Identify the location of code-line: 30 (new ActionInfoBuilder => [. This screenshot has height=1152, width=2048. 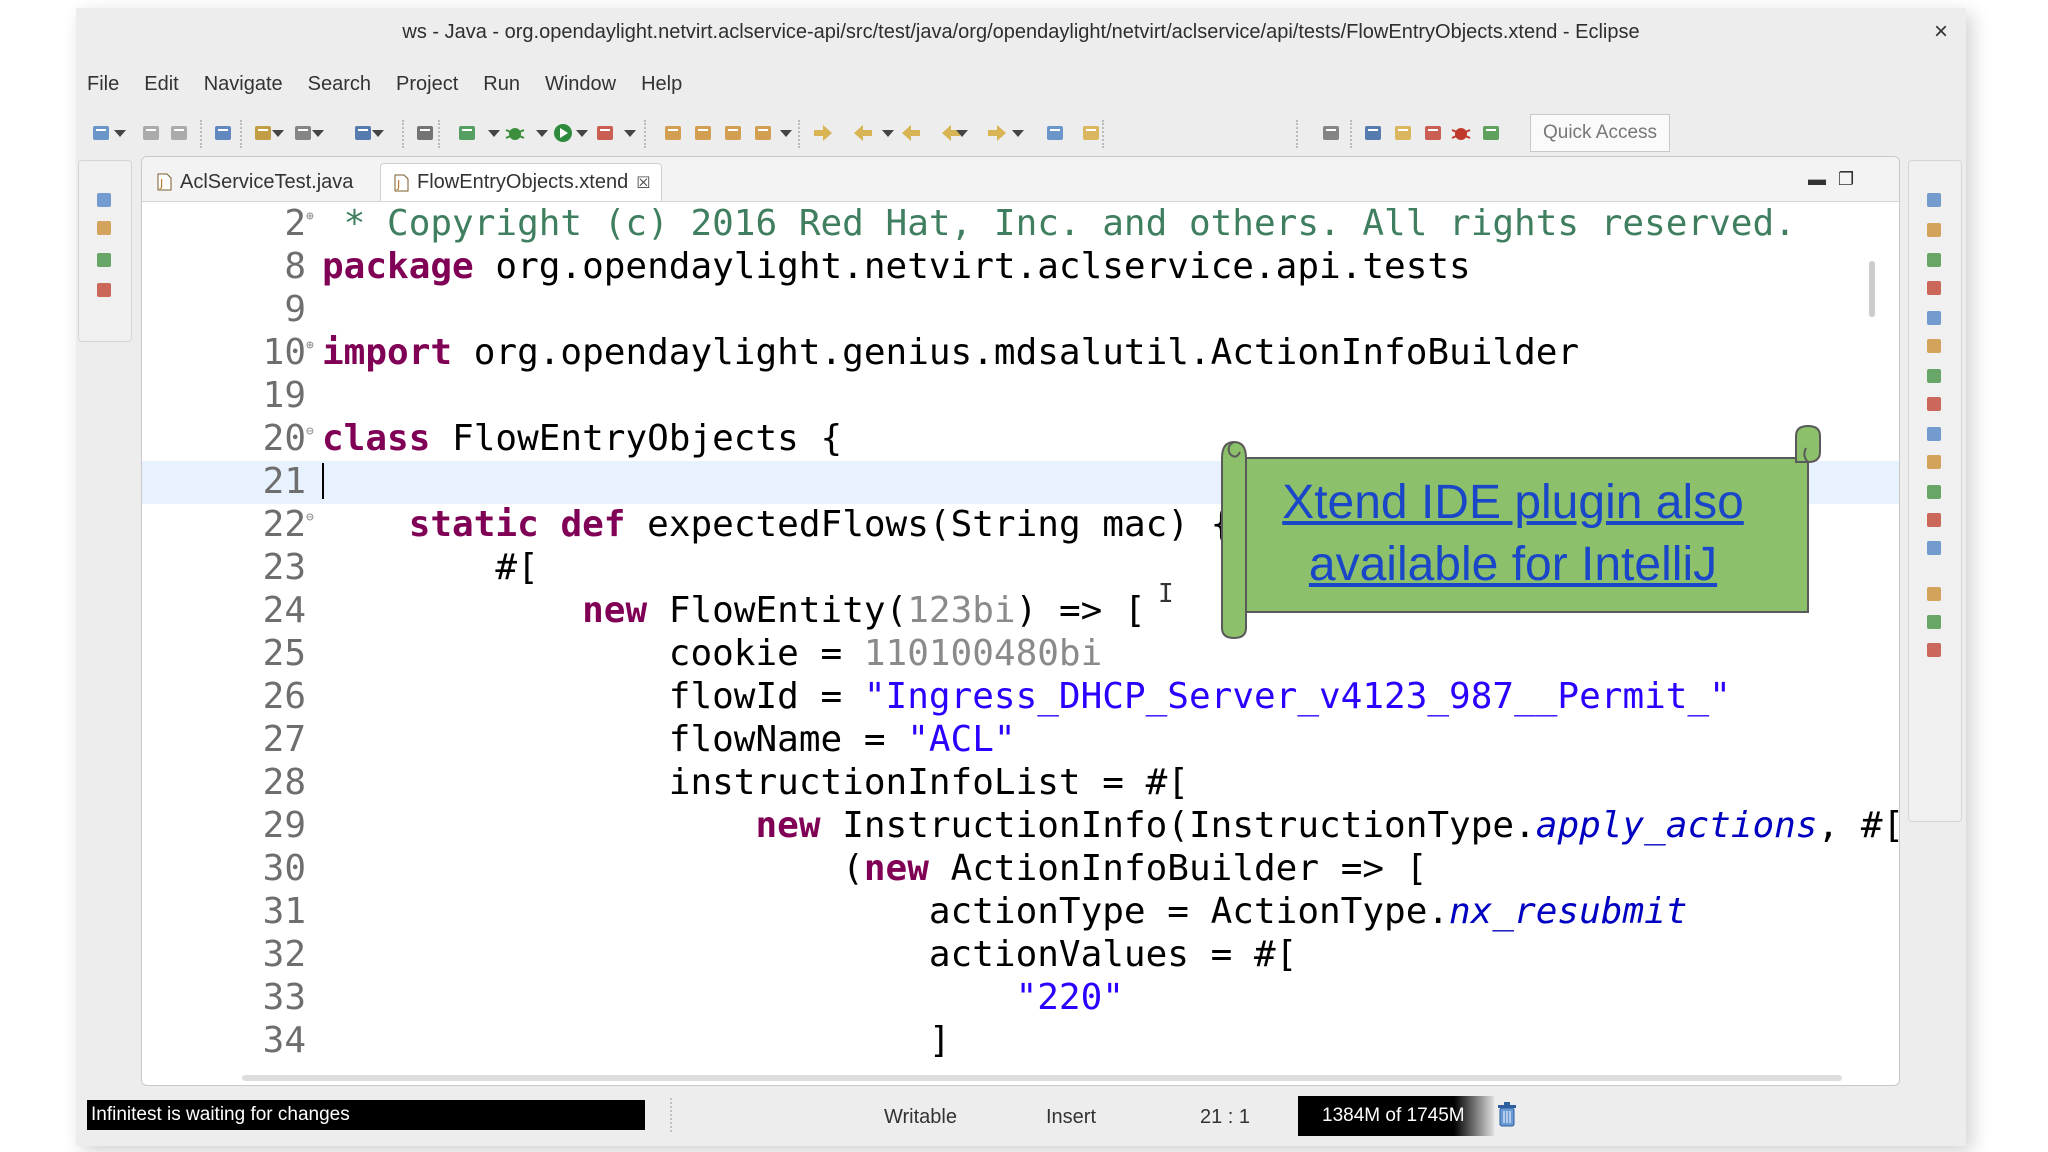
(1020, 869).